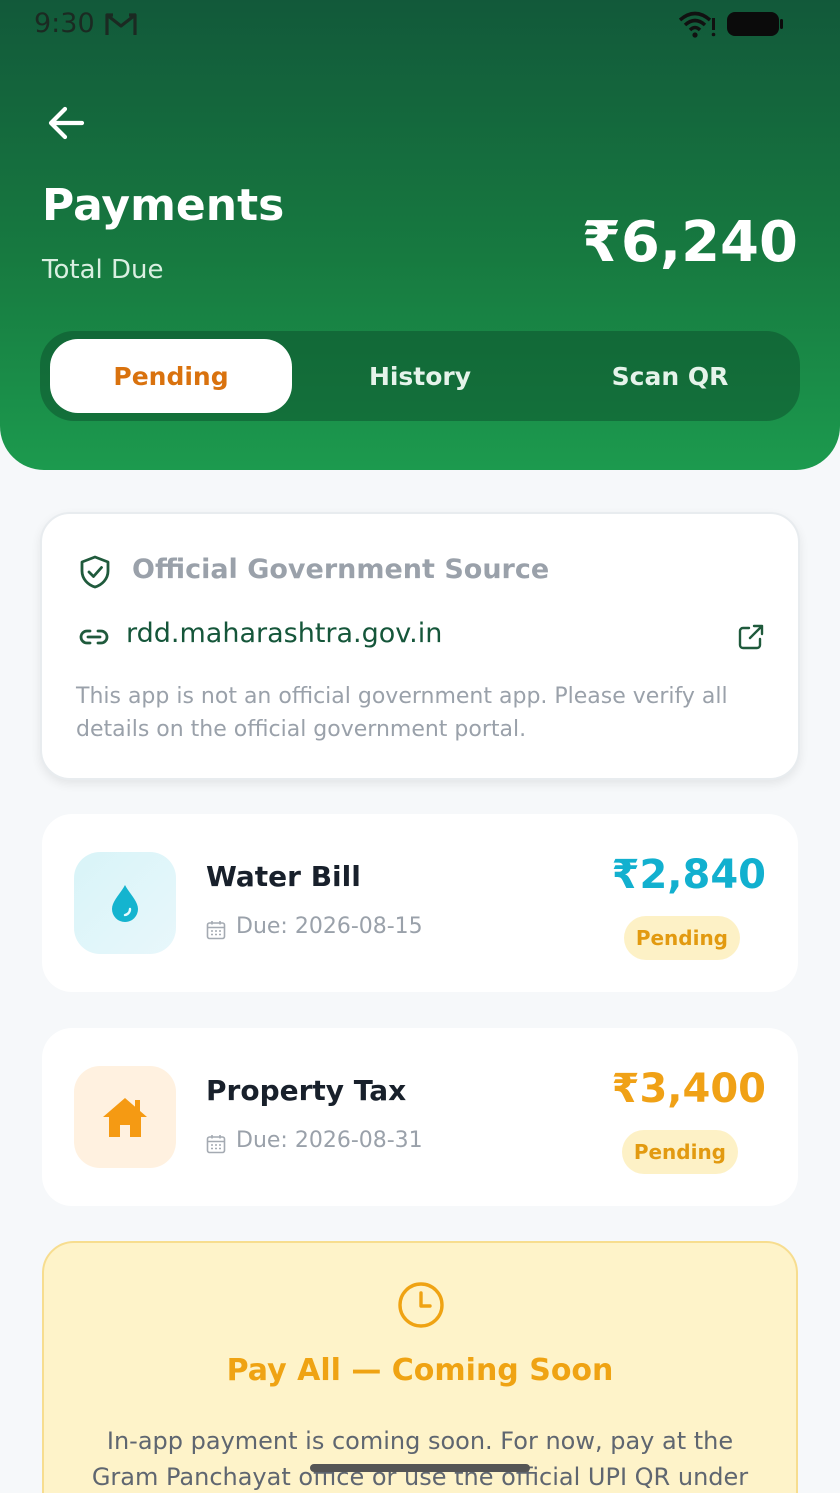 The image size is (840, 1493). What do you see at coordinates (283, 876) in the screenshot?
I see `bill-name: Water Bill` at bounding box center [283, 876].